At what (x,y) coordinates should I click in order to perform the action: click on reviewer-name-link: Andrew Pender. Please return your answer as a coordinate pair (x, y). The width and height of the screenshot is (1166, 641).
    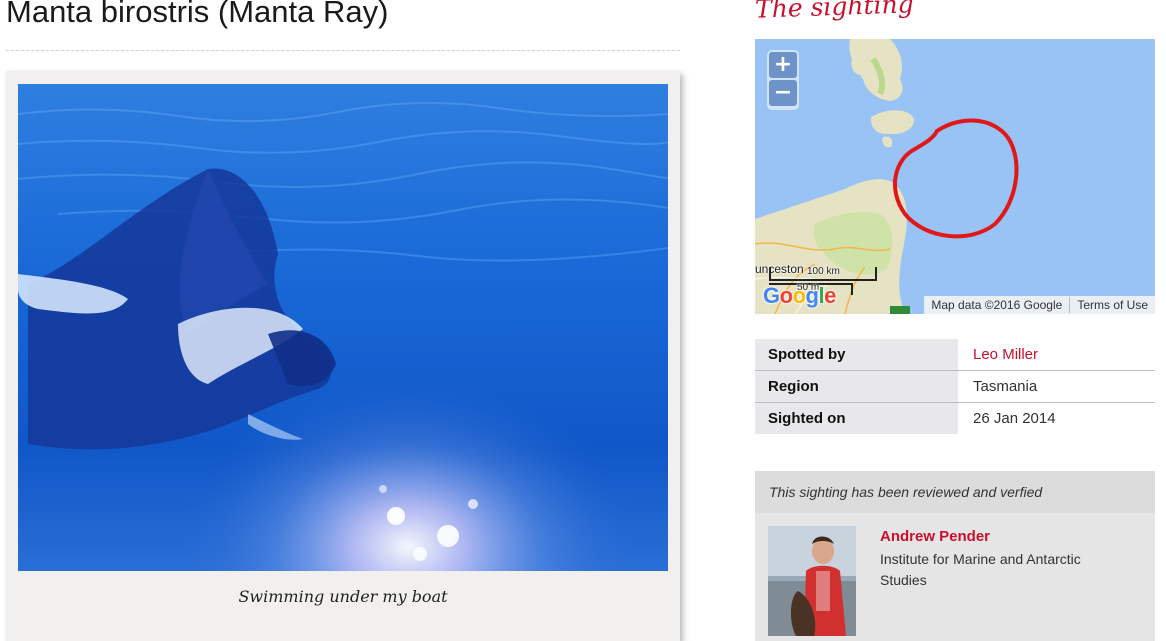
    Looking at the image, I should click on (935, 536).